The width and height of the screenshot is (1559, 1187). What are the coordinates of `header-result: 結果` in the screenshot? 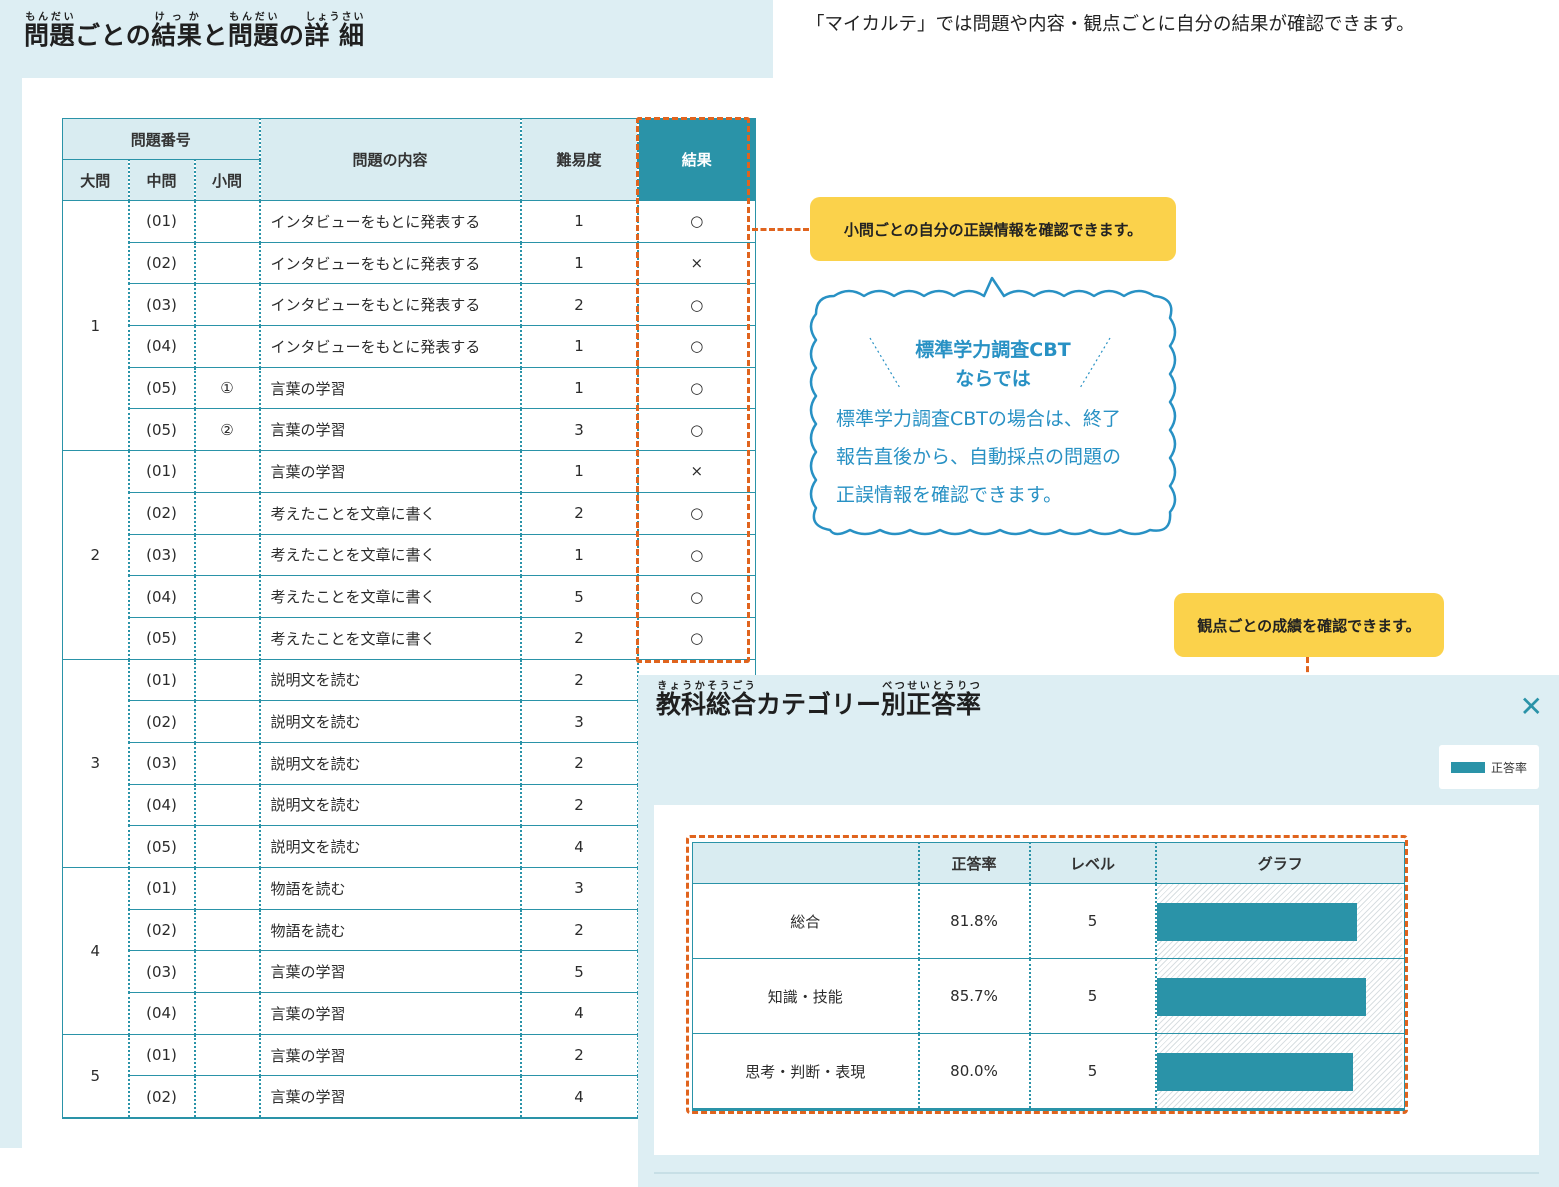 It's located at (696, 159).